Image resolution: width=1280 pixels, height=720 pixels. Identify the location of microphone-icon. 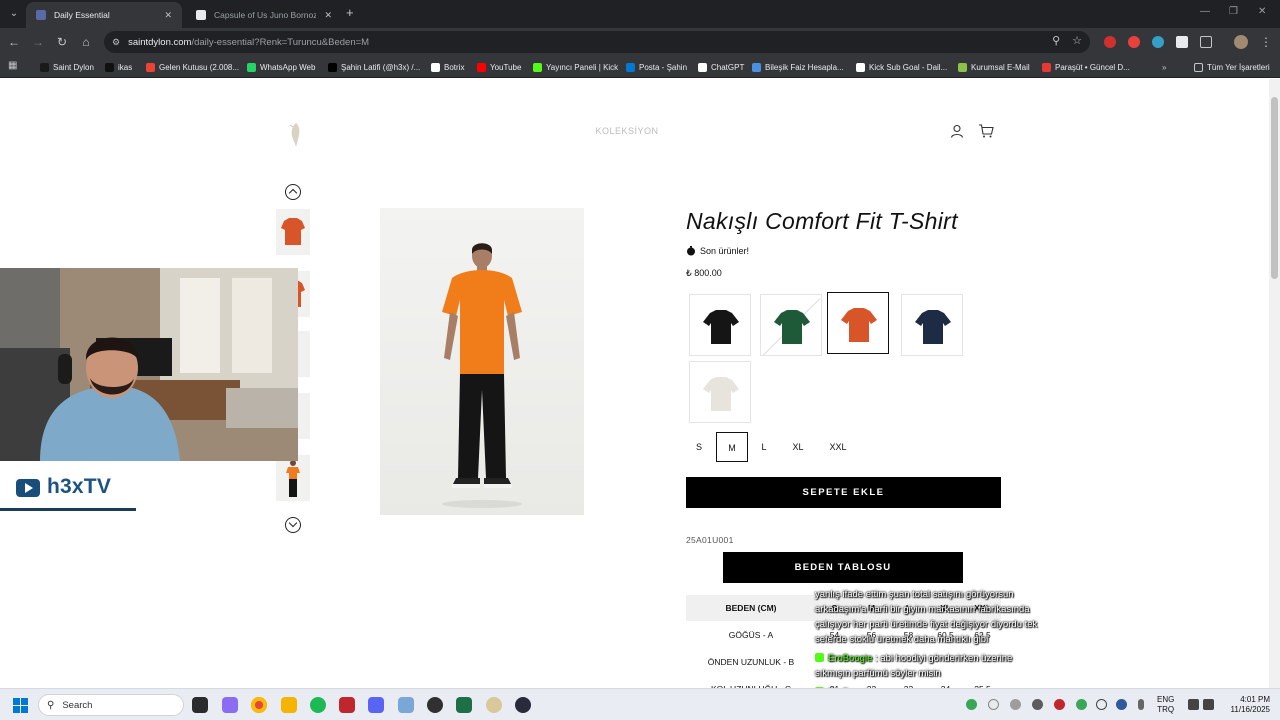
(1141, 704).